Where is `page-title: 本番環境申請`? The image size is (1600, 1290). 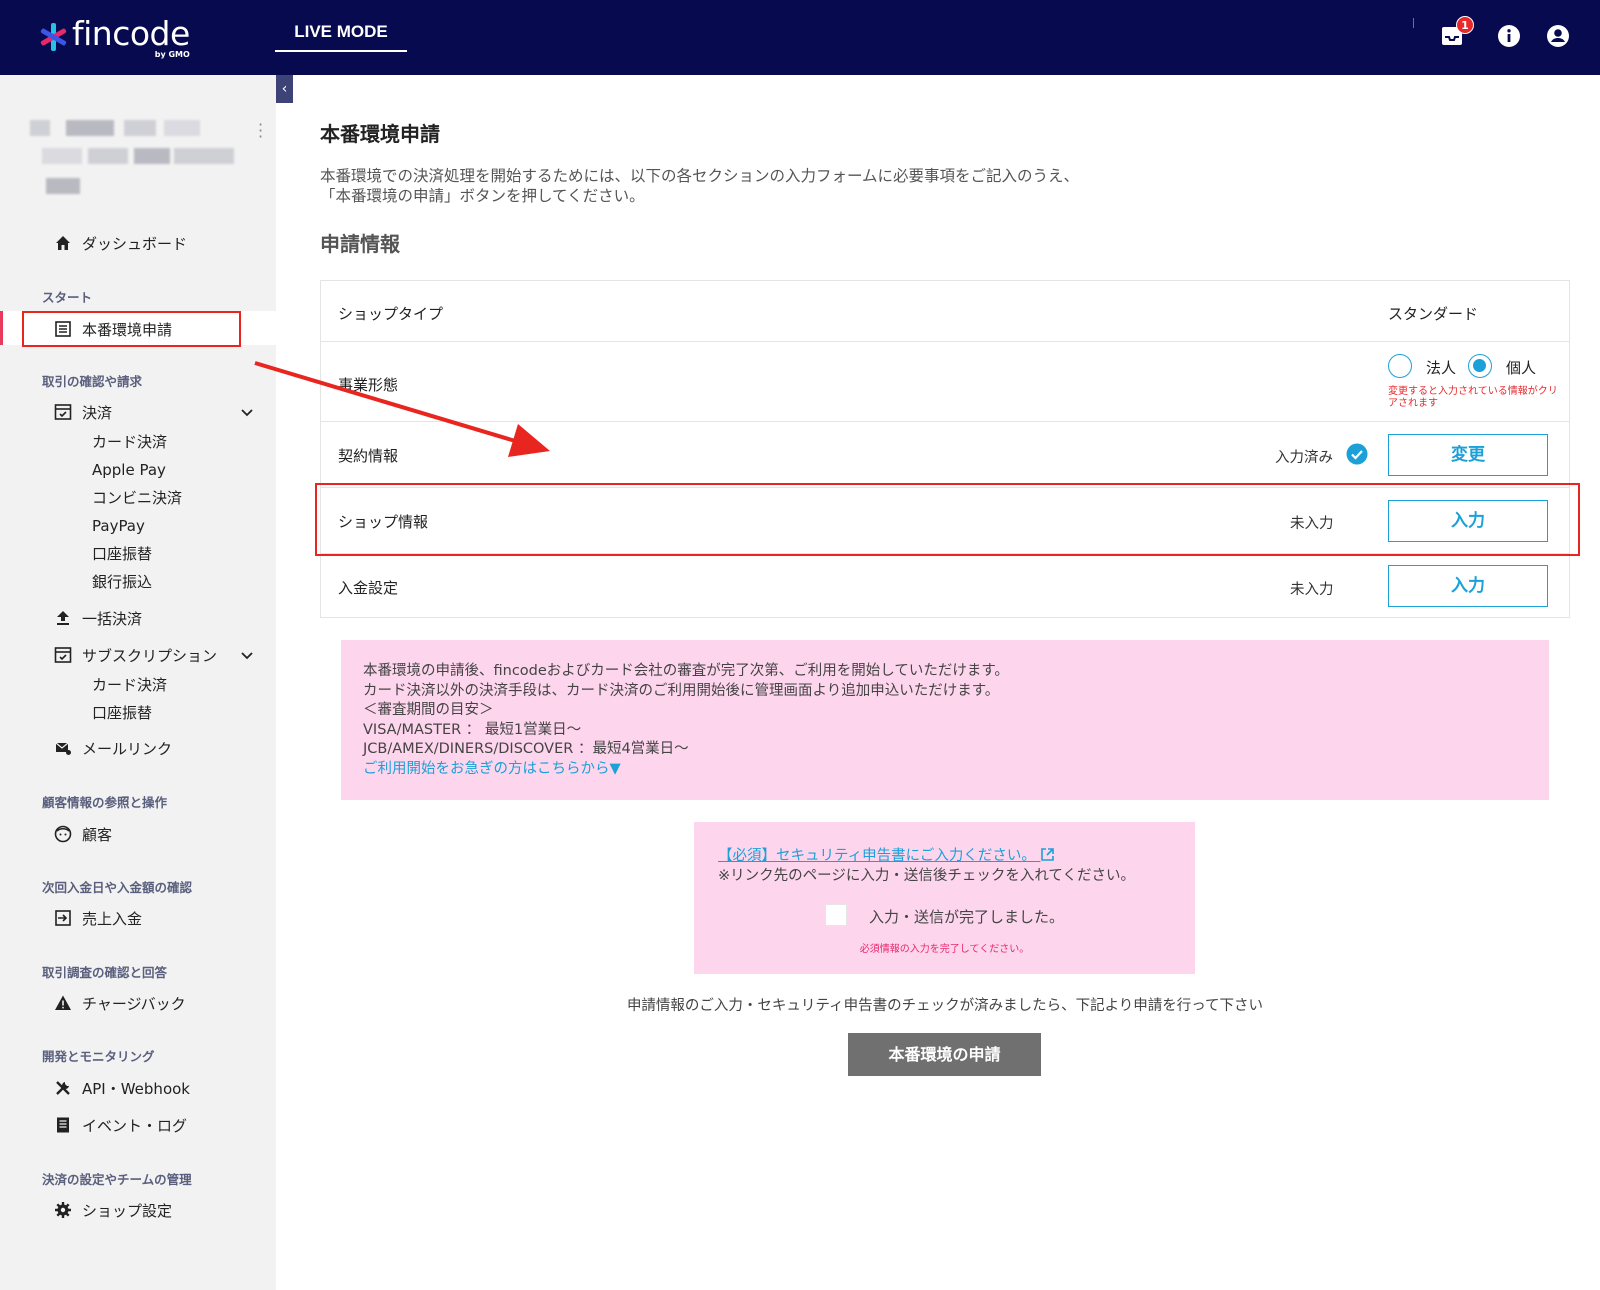 page-title: 本番環境申請 is located at coordinates (380, 134).